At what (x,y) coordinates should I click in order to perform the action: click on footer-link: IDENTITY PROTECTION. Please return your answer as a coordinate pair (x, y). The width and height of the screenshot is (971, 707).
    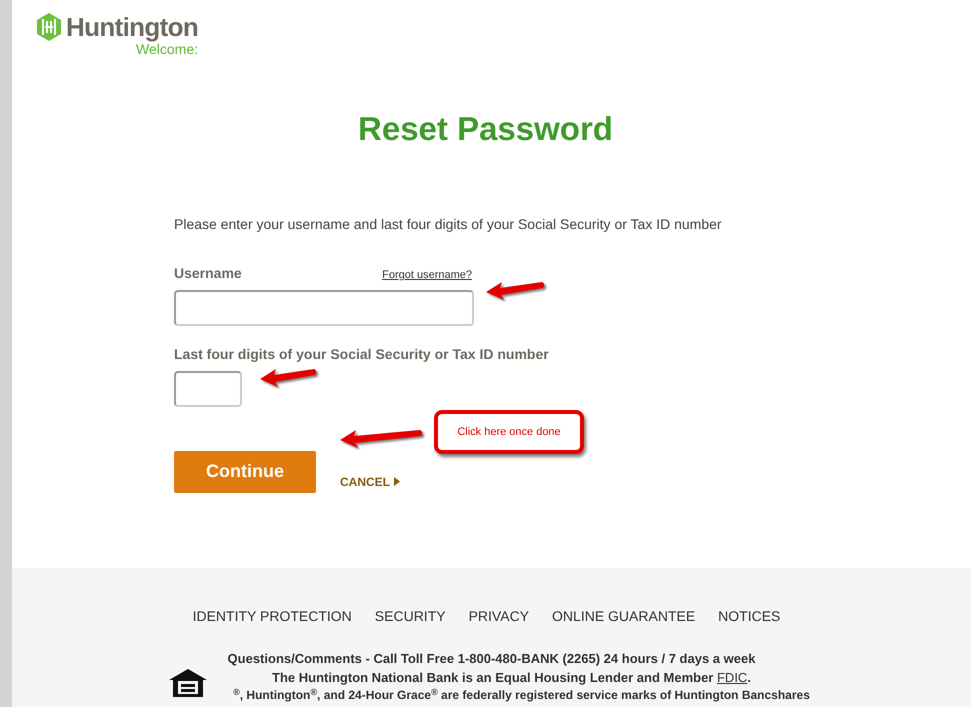
    Looking at the image, I should click on (272, 616).